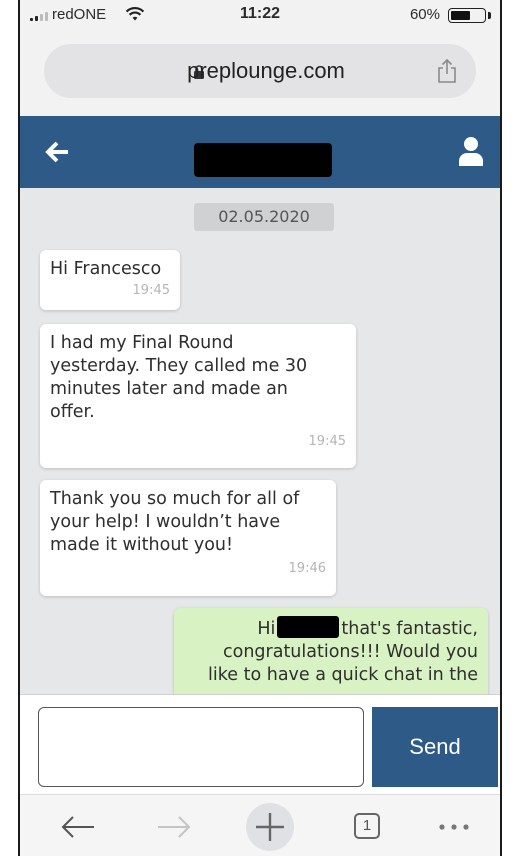 Image resolution: width=516 pixels, height=856 pixels. I want to click on incoming-message: Hi Francesco 19:45, so click(110, 280).